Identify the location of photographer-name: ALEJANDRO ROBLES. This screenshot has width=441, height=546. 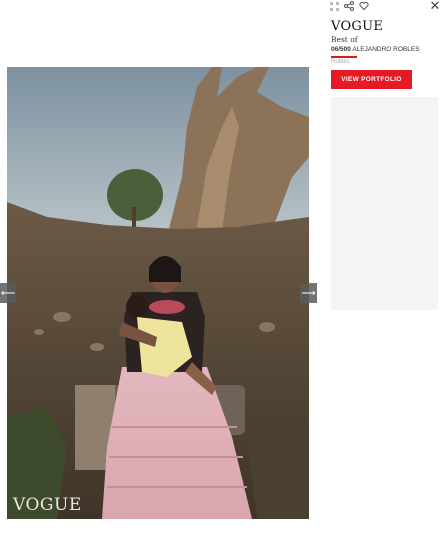
(386, 49).